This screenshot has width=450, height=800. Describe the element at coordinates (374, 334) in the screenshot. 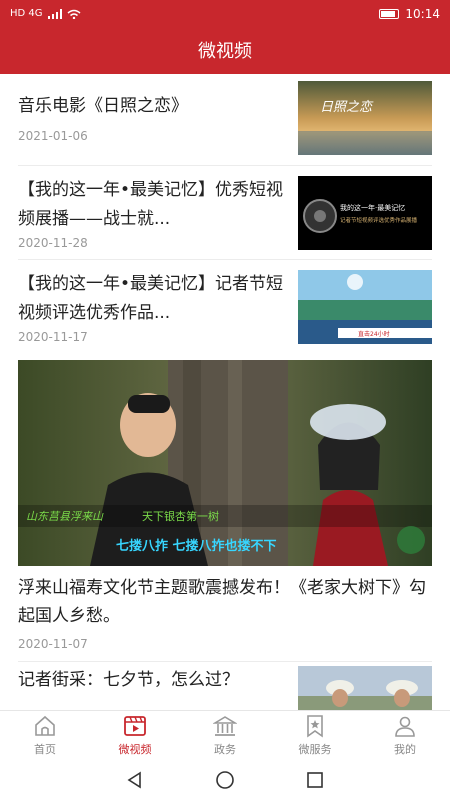

I see `thumb-text: 直击24小时` at that location.